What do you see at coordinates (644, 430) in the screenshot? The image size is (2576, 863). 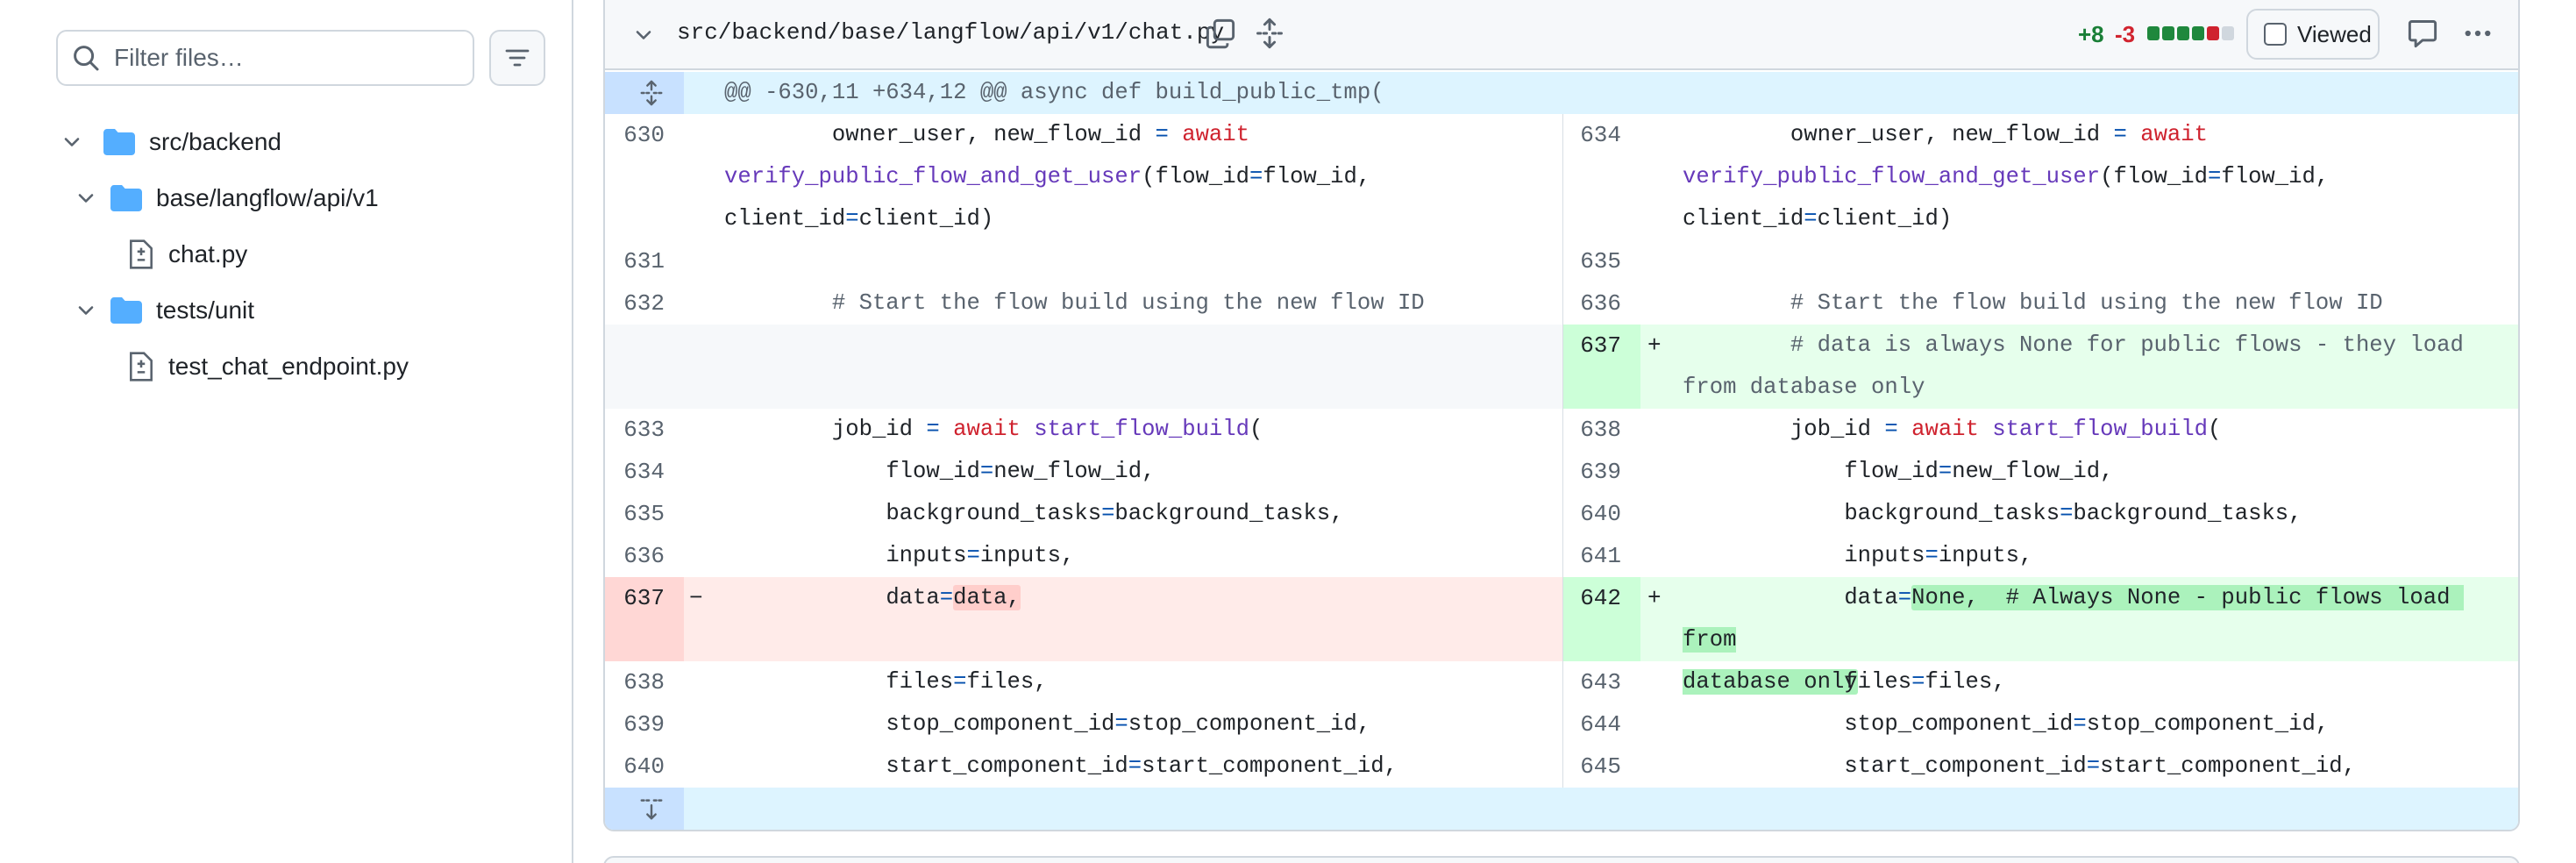 I see `left-line-number: 633` at bounding box center [644, 430].